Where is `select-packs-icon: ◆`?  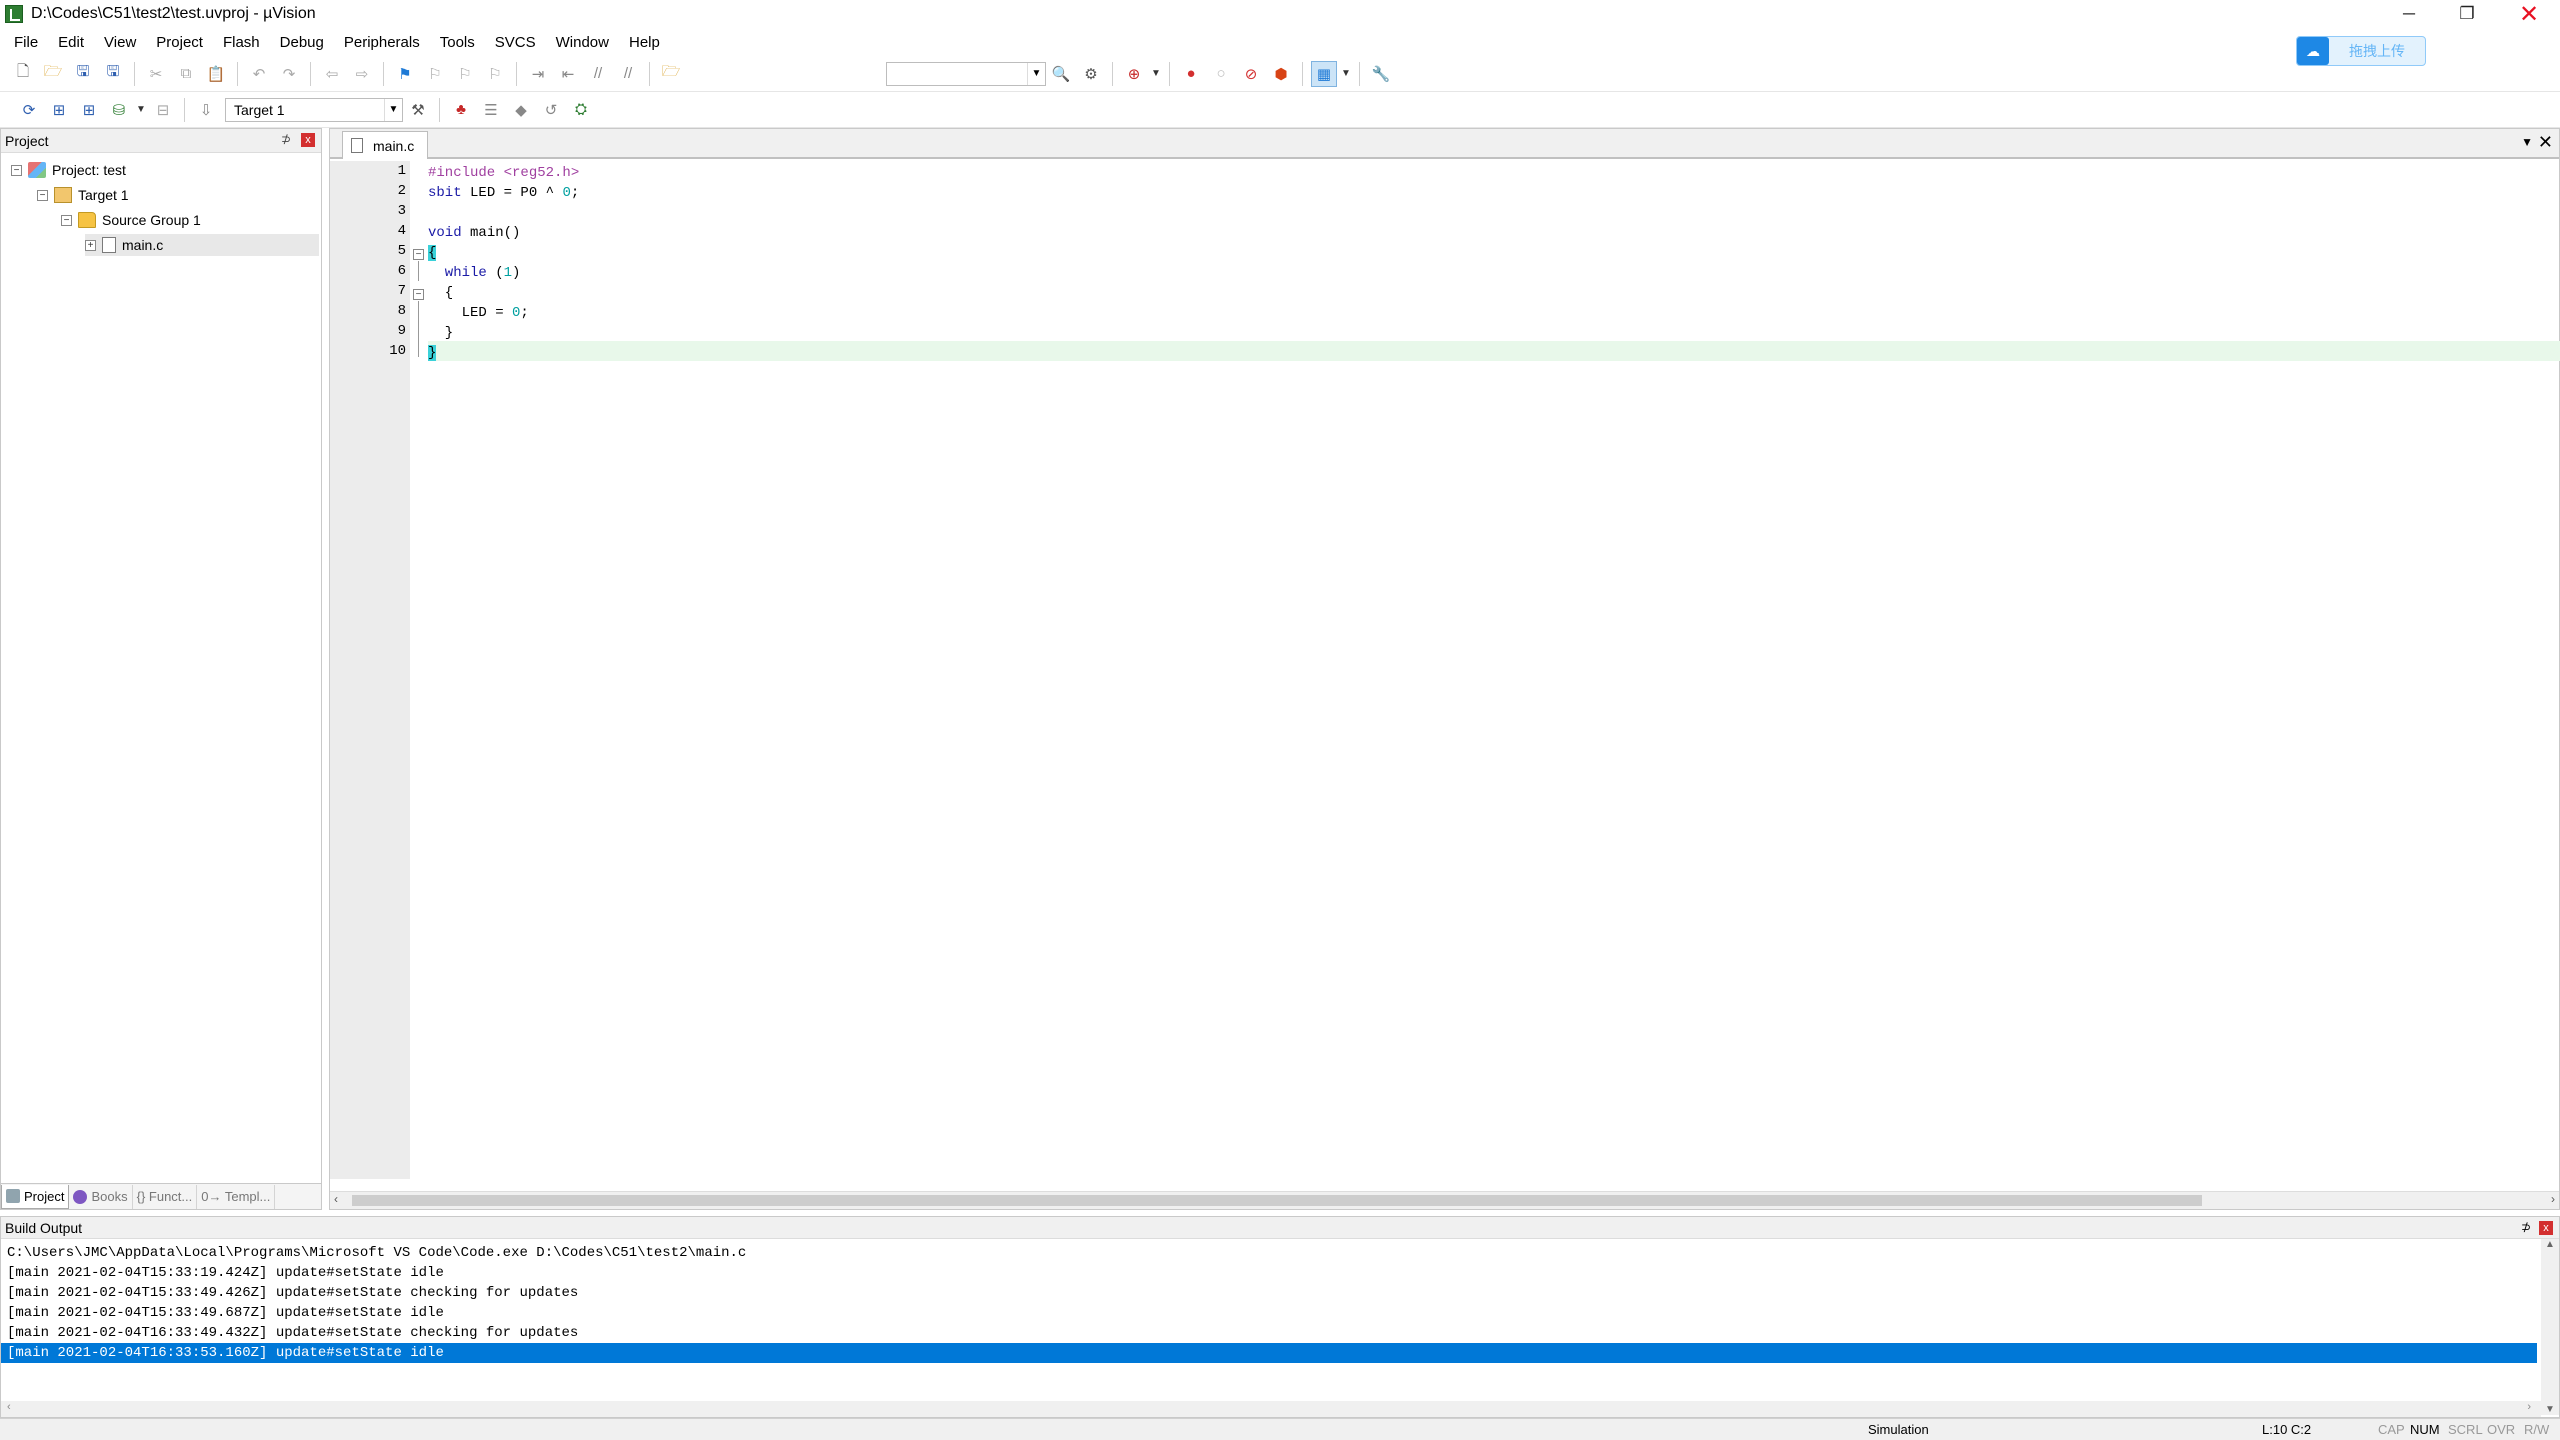 select-packs-icon: ◆ is located at coordinates (521, 110).